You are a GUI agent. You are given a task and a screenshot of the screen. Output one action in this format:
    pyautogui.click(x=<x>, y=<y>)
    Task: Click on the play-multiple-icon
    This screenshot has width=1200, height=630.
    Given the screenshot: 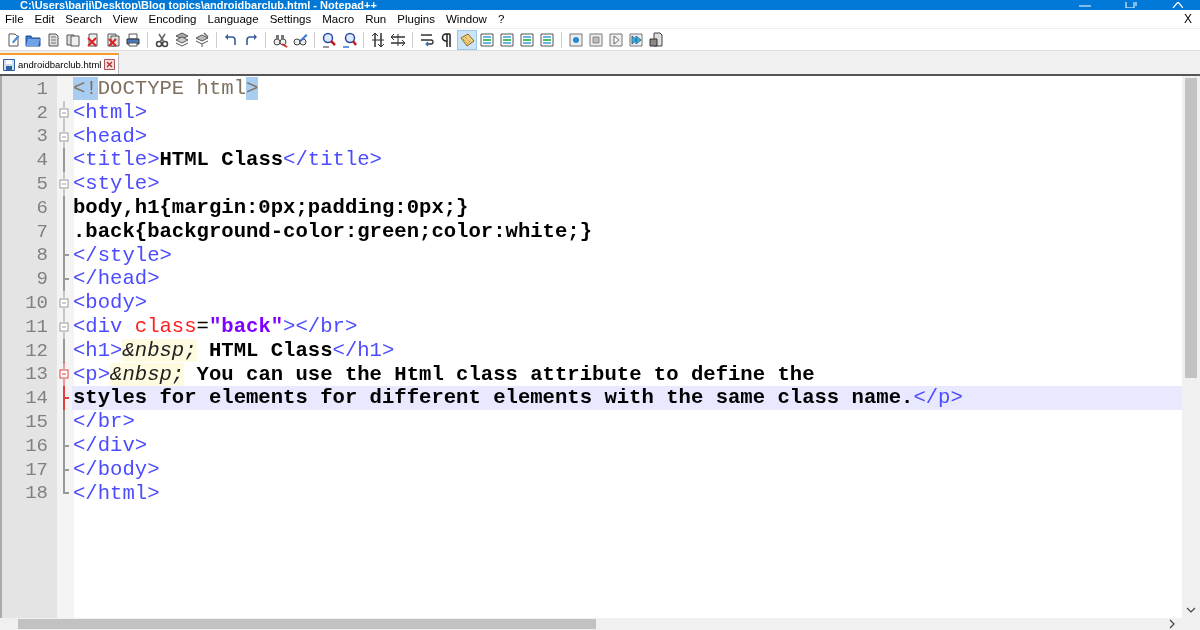 What is the action you would take?
    pyautogui.click(x=636, y=39)
    